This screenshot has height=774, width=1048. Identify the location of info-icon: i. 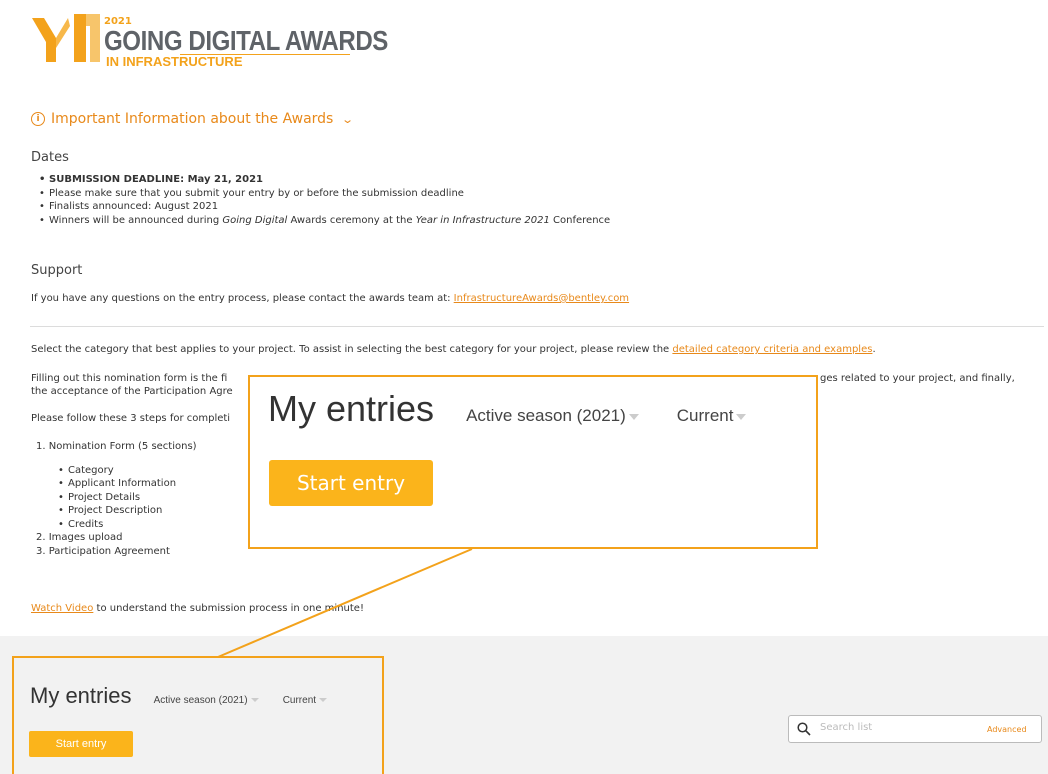
(38, 119).